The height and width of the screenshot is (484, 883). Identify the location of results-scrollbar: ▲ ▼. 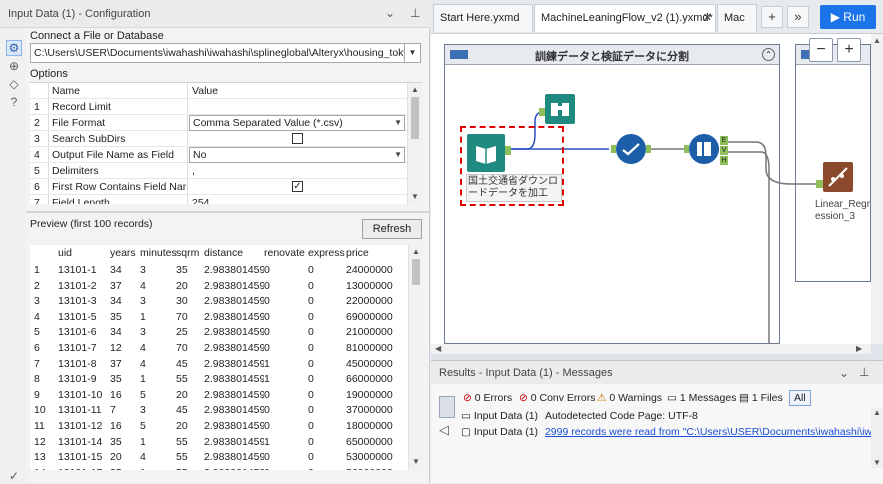
(877, 438).